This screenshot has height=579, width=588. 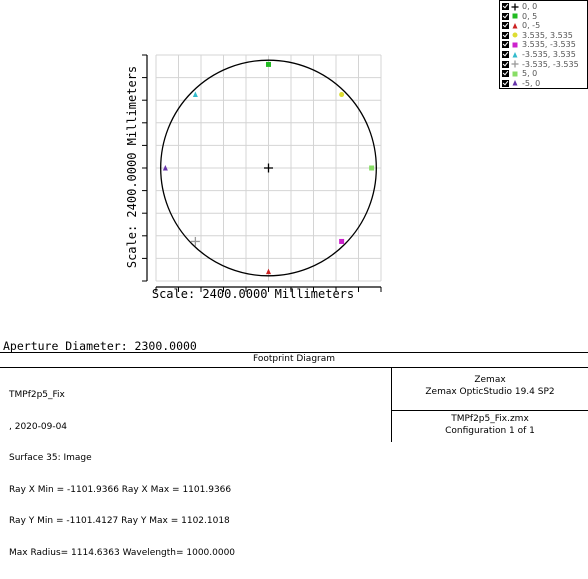 I want to click on x-scale-label: Scale: 2400.0000 Millimeters, so click(x=253, y=294).